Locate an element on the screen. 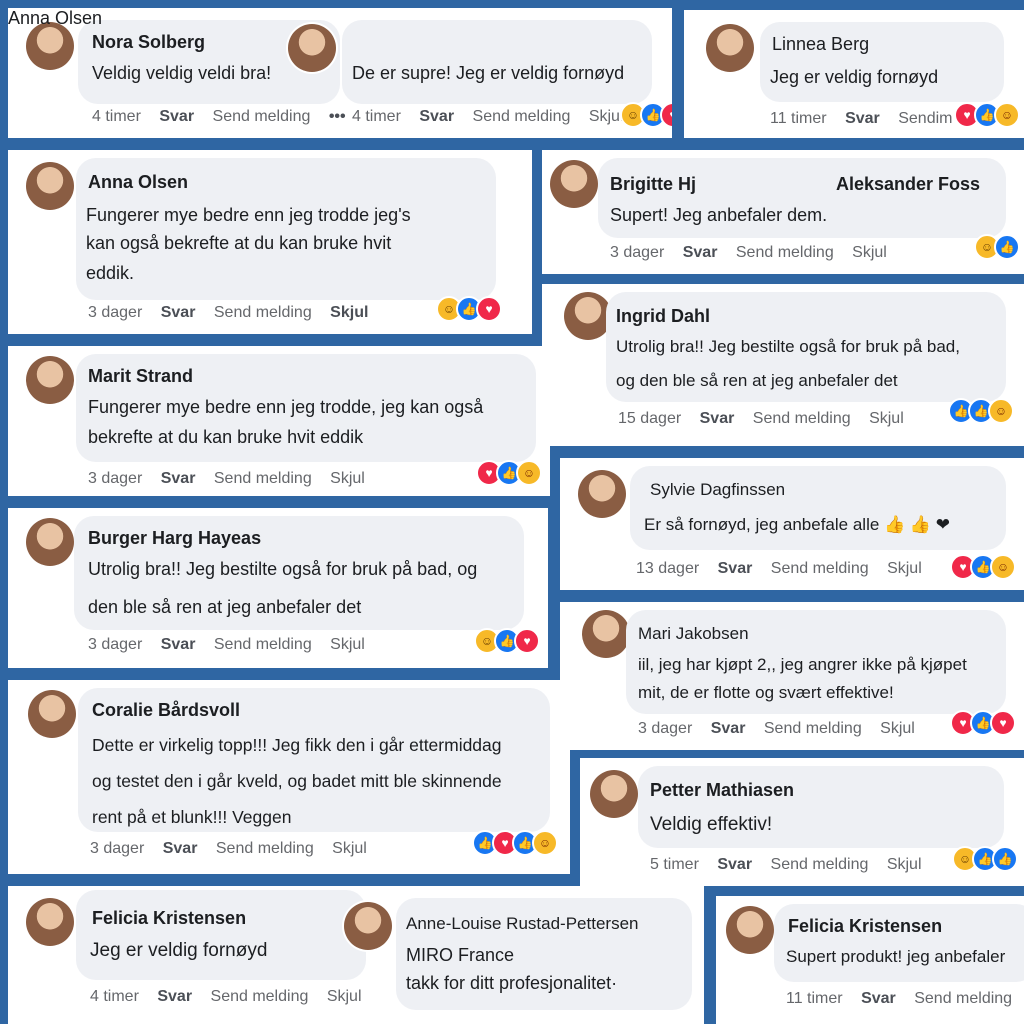 This screenshot has width=1024, height=1024. commenter-name: Mari Jakobsen is located at coordinates (693, 634).